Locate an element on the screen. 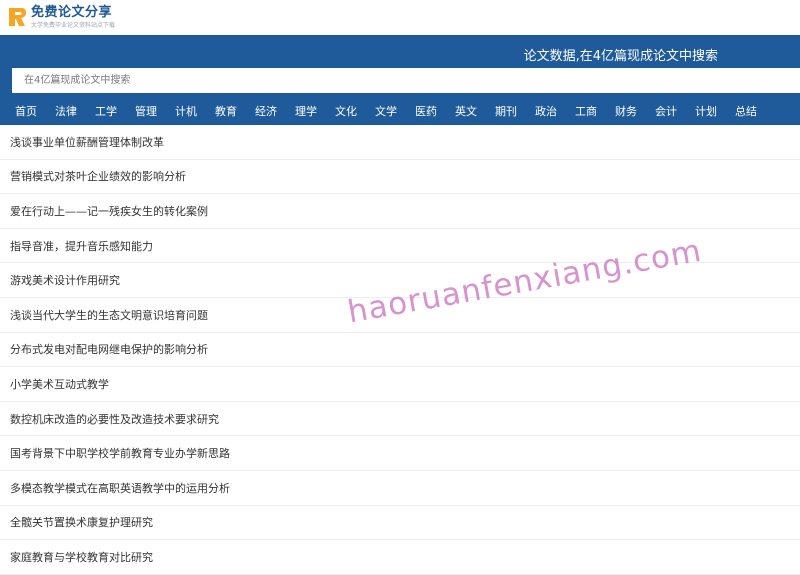 The height and width of the screenshot is (575, 800). logo-title: 免费论文分享 is located at coordinates (72, 12).